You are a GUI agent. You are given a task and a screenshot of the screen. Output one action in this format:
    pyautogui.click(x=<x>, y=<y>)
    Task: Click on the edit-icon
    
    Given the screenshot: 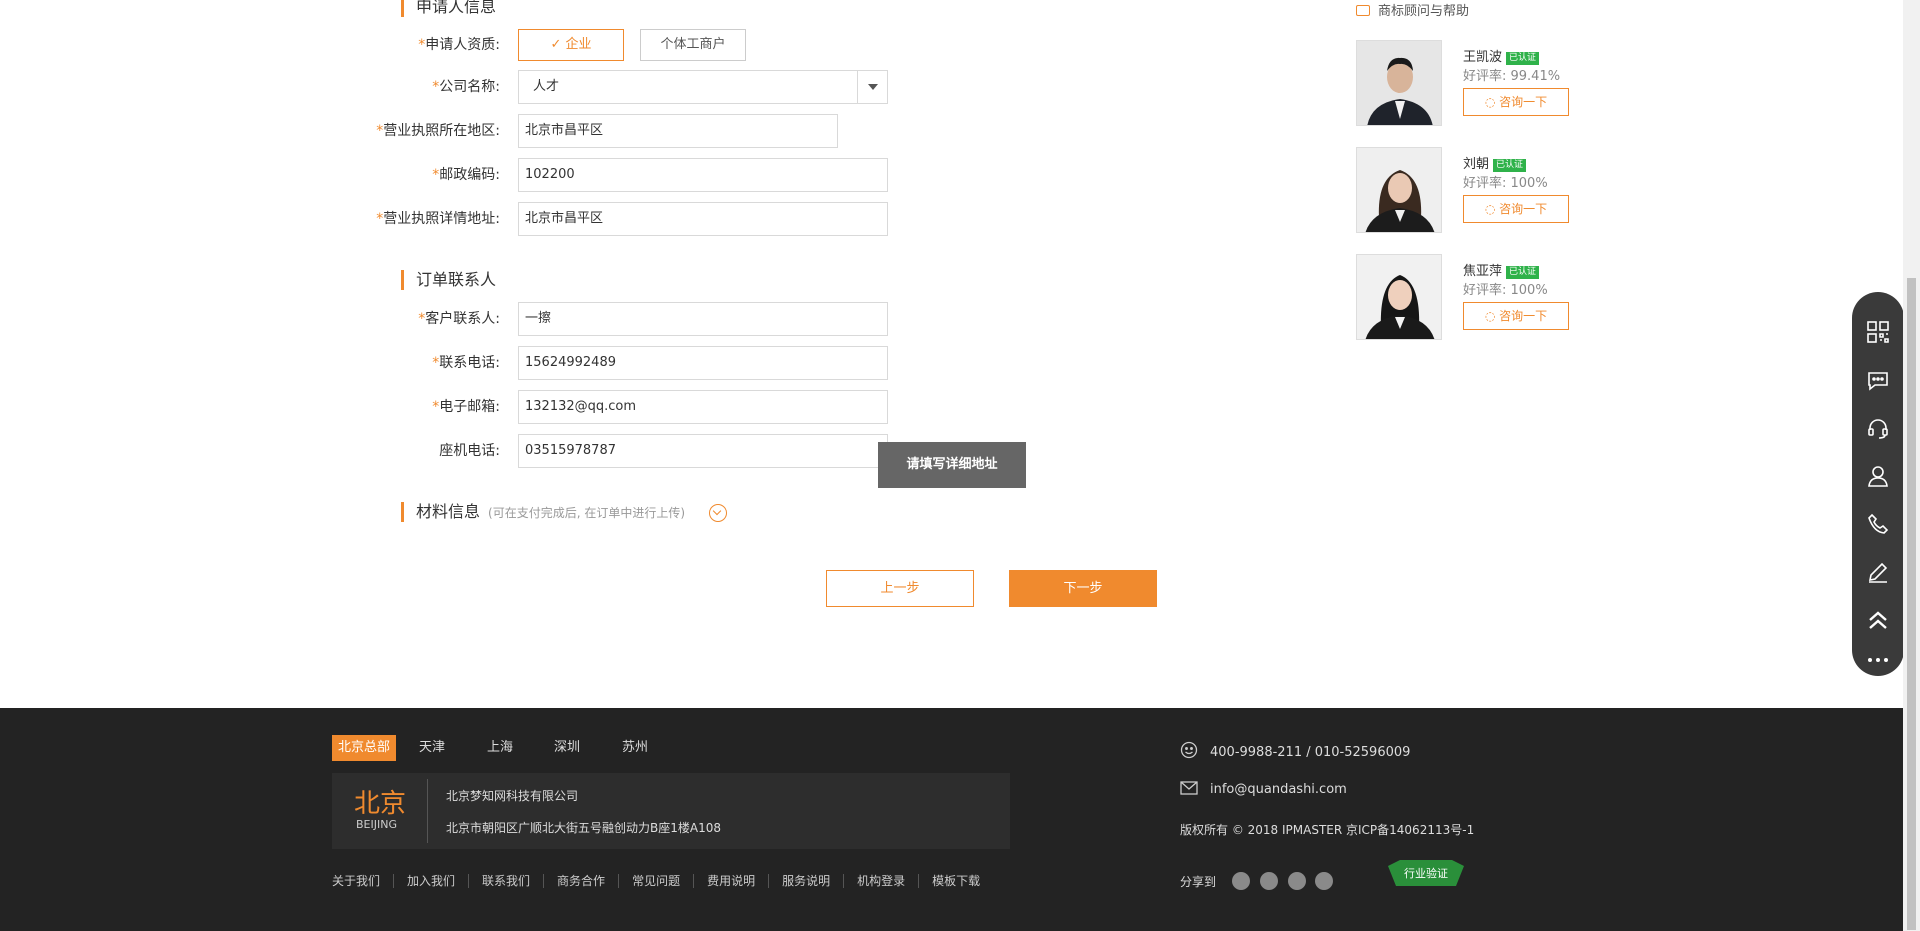 What is the action you would take?
    pyautogui.click(x=1878, y=572)
    